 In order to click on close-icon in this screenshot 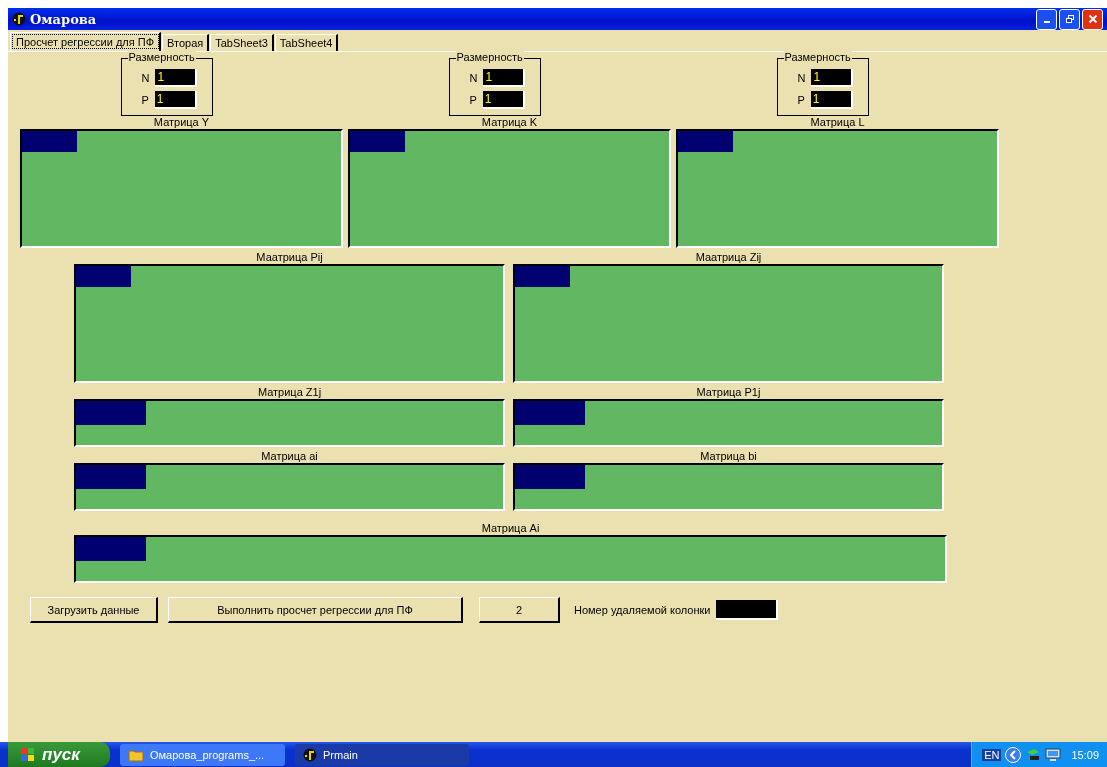, I will do `click(1092, 19)`.